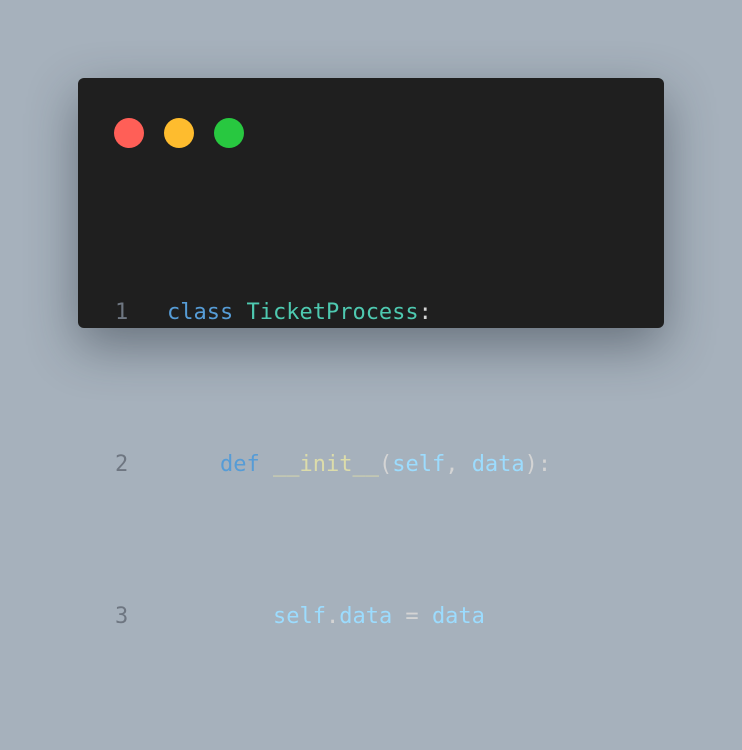 The height and width of the screenshot is (750, 742). I want to click on code-line: 1 class TicketProcess:, so click(255, 313).